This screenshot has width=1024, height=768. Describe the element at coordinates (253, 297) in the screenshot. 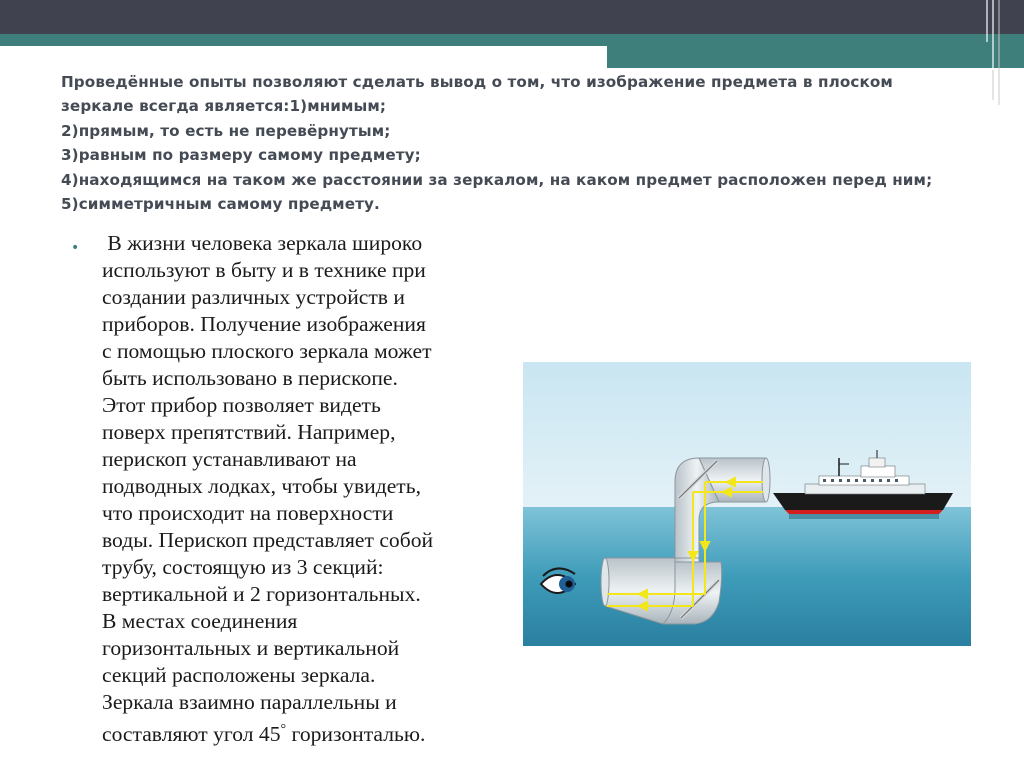

I see `body-line: создании различных устройств и` at that location.